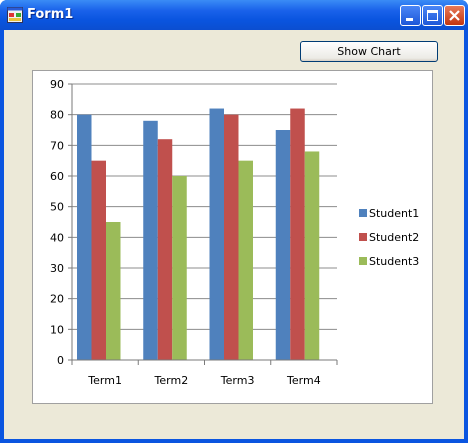 The width and height of the screenshot is (468, 443). Describe the element at coordinates (410, 15) in the screenshot. I see `minimize-button` at that location.